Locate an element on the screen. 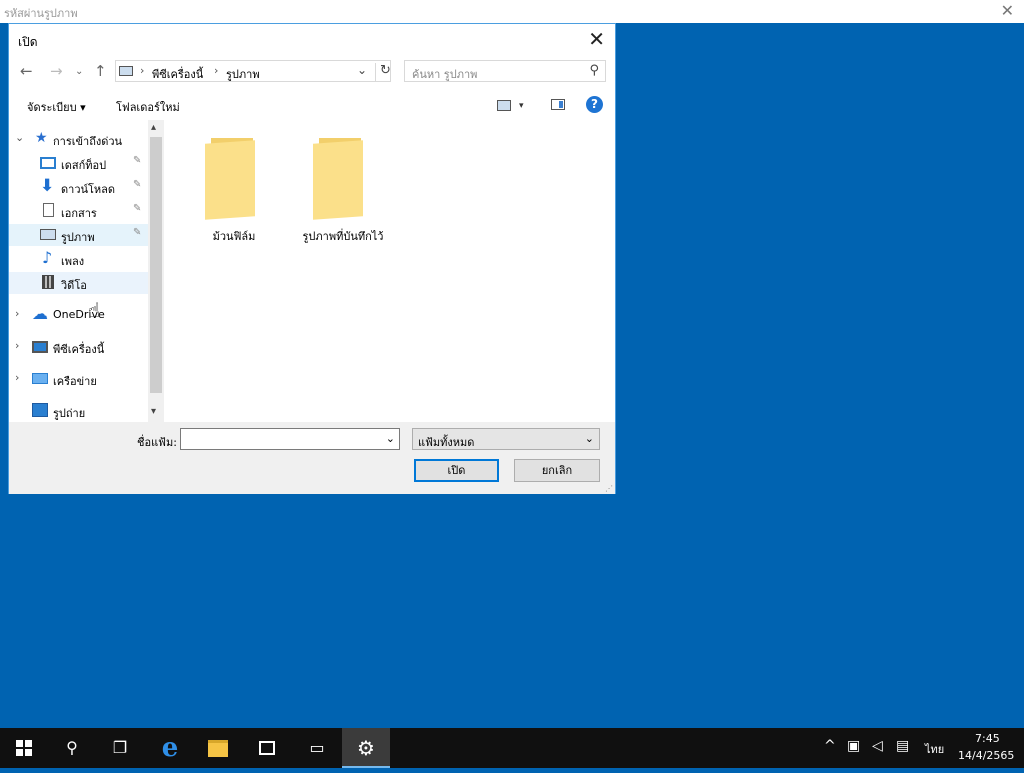  nav-label: วิดีโอ is located at coordinates (74, 285).